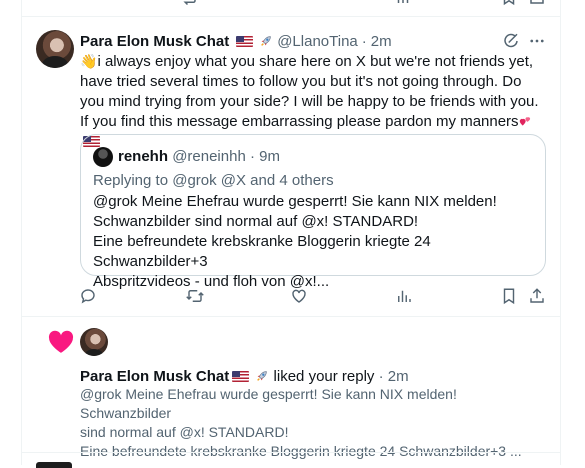 The image size is (585, 468). Describe the element at coordinates (143, 156) in the screenshot. I see `quoted-author-name: renehh` at that location.